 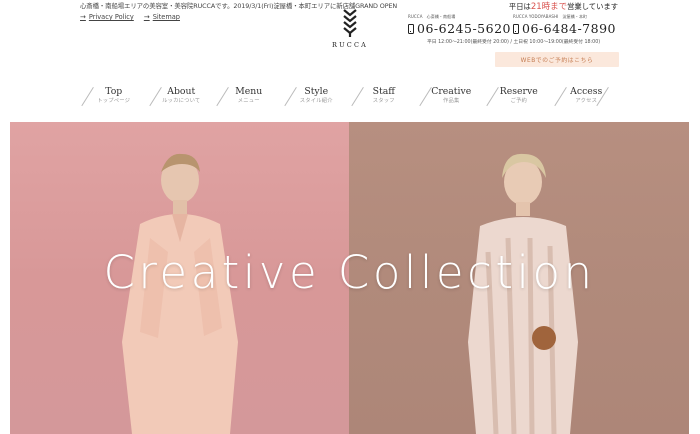 I want to click on utility-links: → Privacy Policy → Sitemap, so click(x=130, y=17).